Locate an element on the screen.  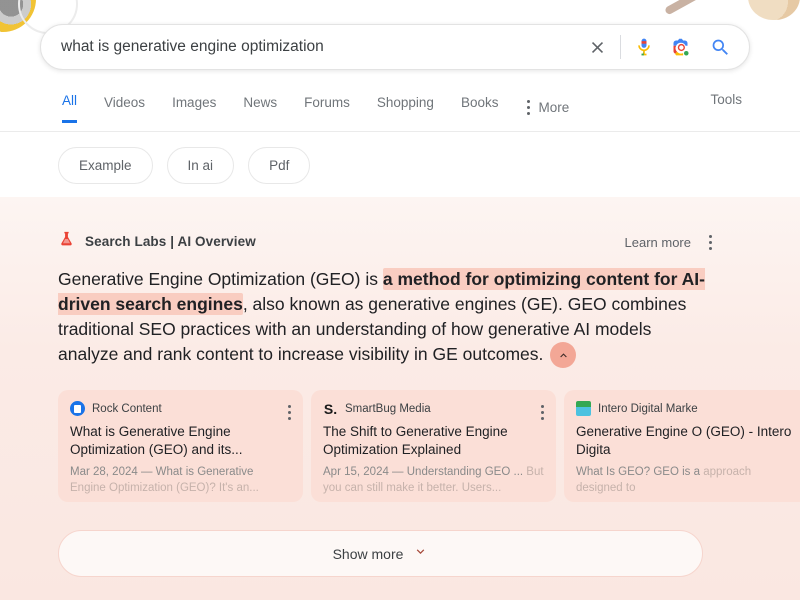
tab-videos: Videos is located at coordinates (124, 108).